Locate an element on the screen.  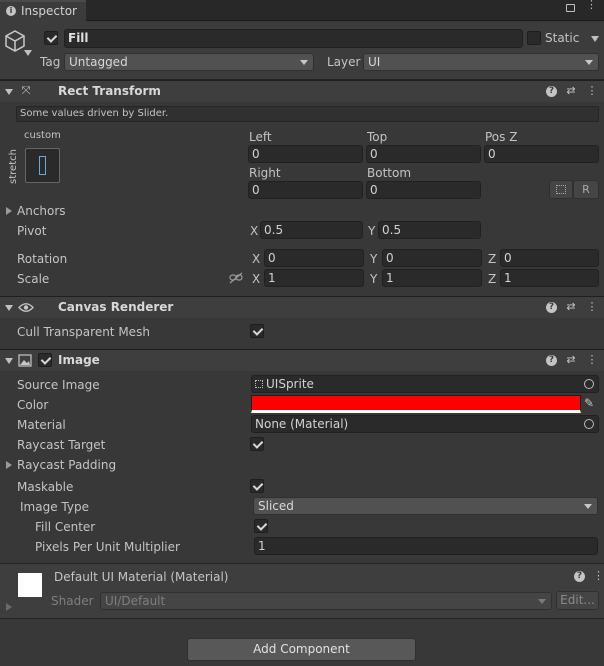
gameobject-cube-icon is located at coordinates (15, 41).